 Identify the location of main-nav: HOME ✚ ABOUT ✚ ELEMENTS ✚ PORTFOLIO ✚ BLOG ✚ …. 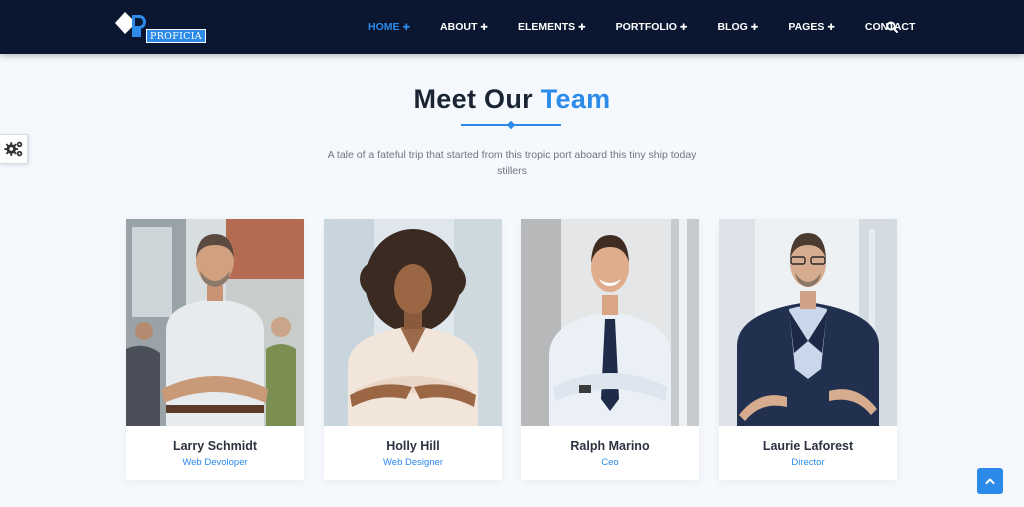
(656, 27).